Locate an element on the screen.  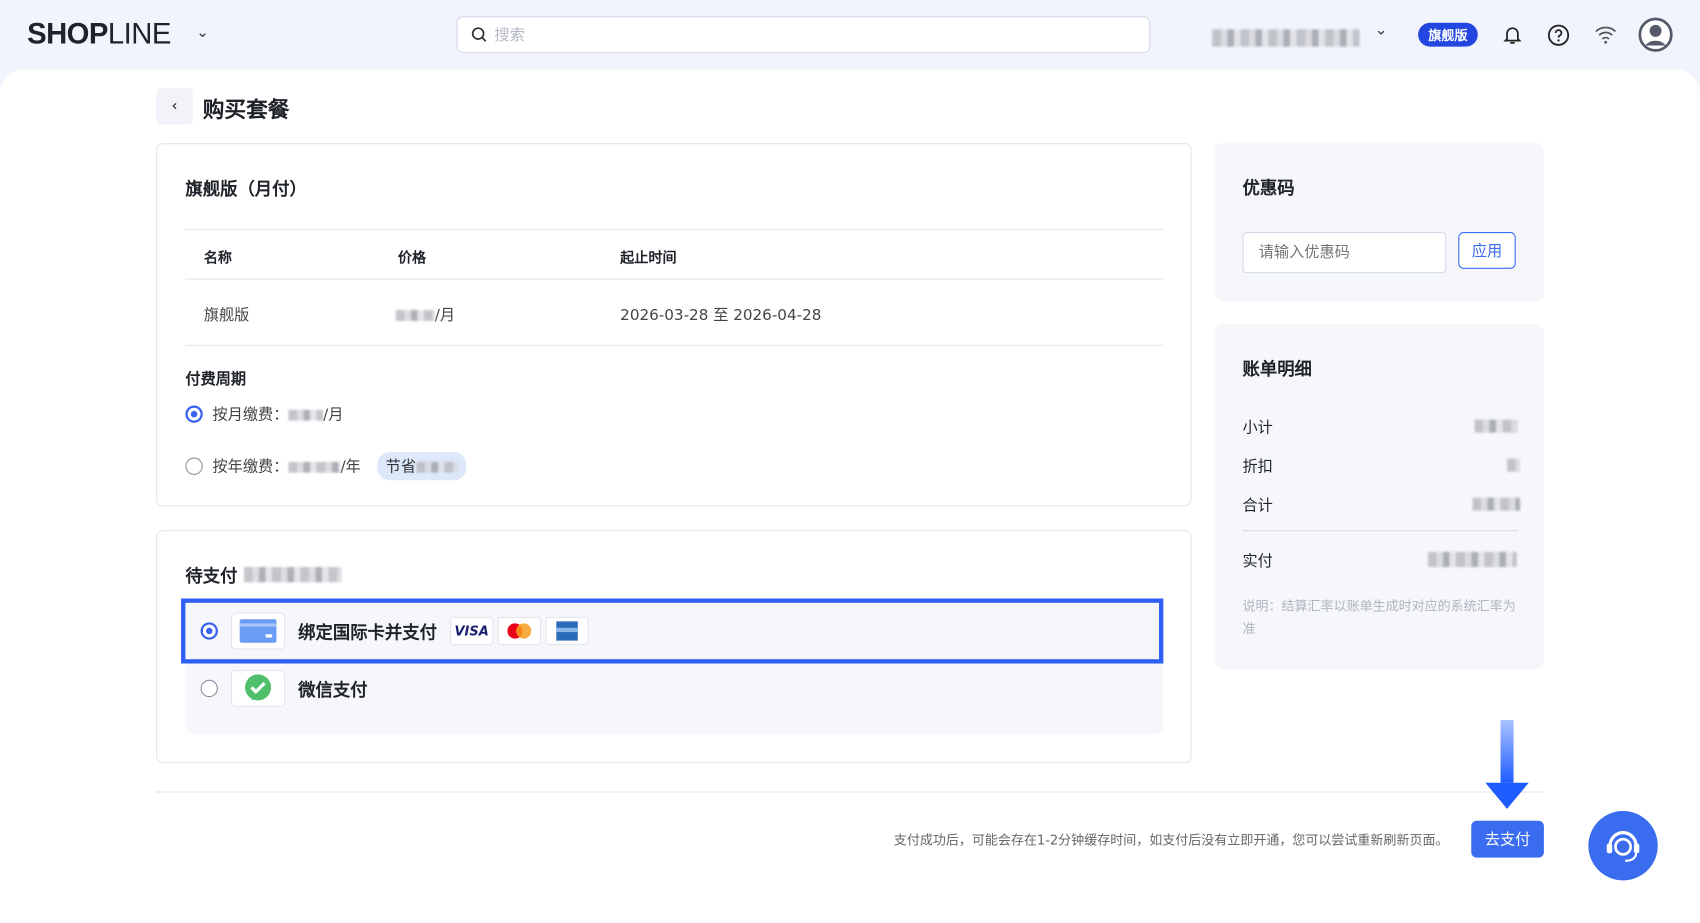
customer-support-button is located at coordinates (1623, 845).